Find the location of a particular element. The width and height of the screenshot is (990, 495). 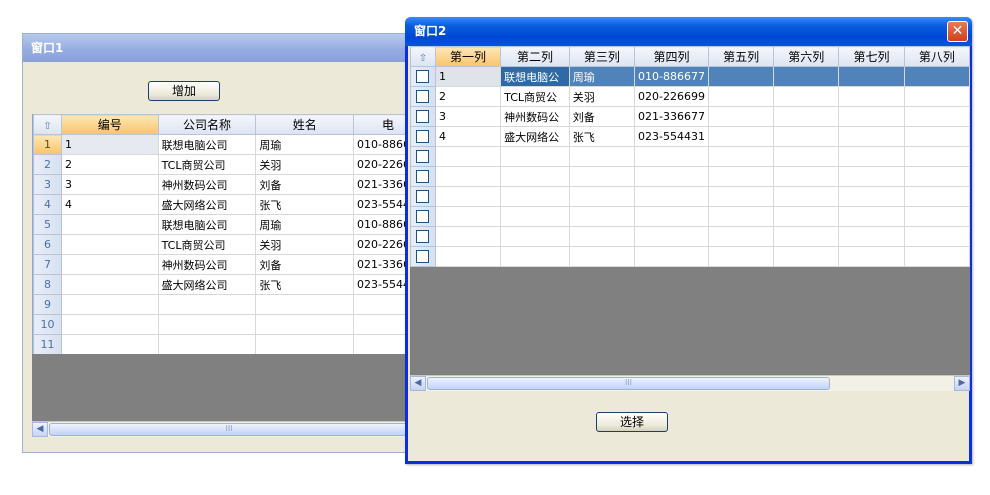

table-row: 5 联想电脑公司 周瑜 010-8866 is located at coordinates (228, 224).